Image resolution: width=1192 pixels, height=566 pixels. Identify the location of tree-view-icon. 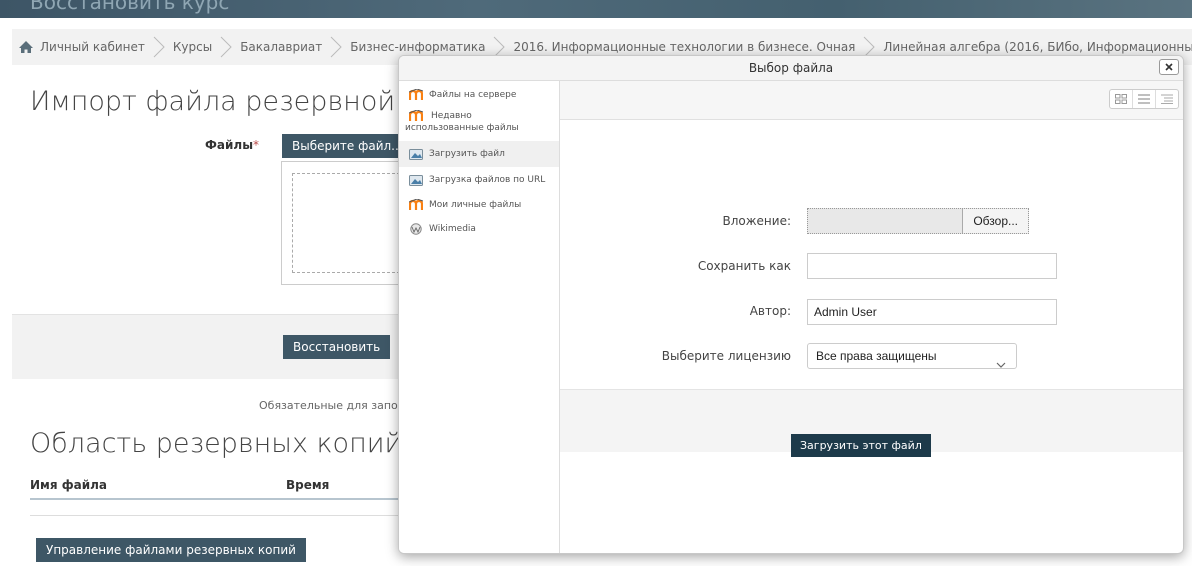
(1167, 99).